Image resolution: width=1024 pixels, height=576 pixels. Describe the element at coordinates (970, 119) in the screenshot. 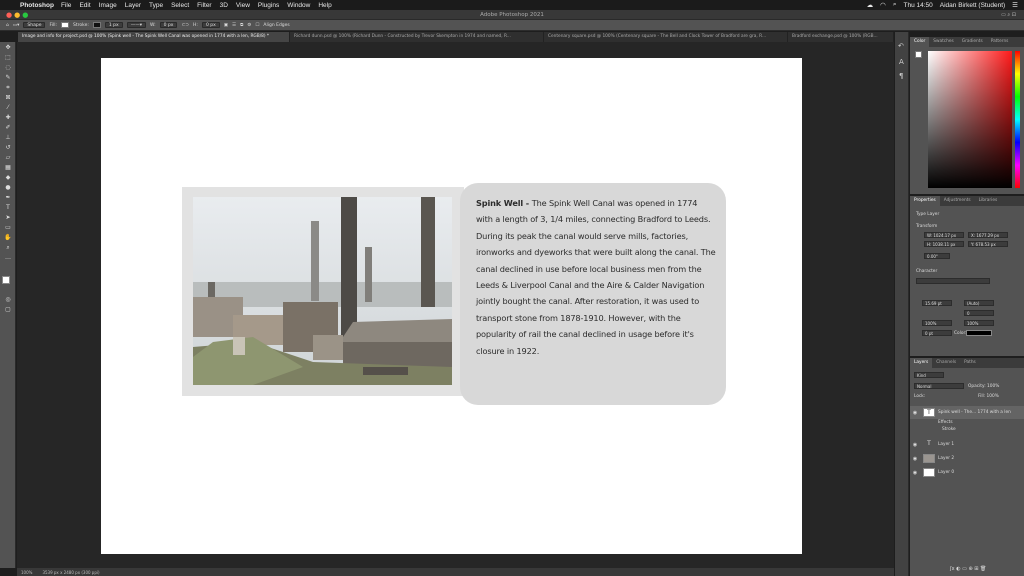

I see `color-field` at that location.